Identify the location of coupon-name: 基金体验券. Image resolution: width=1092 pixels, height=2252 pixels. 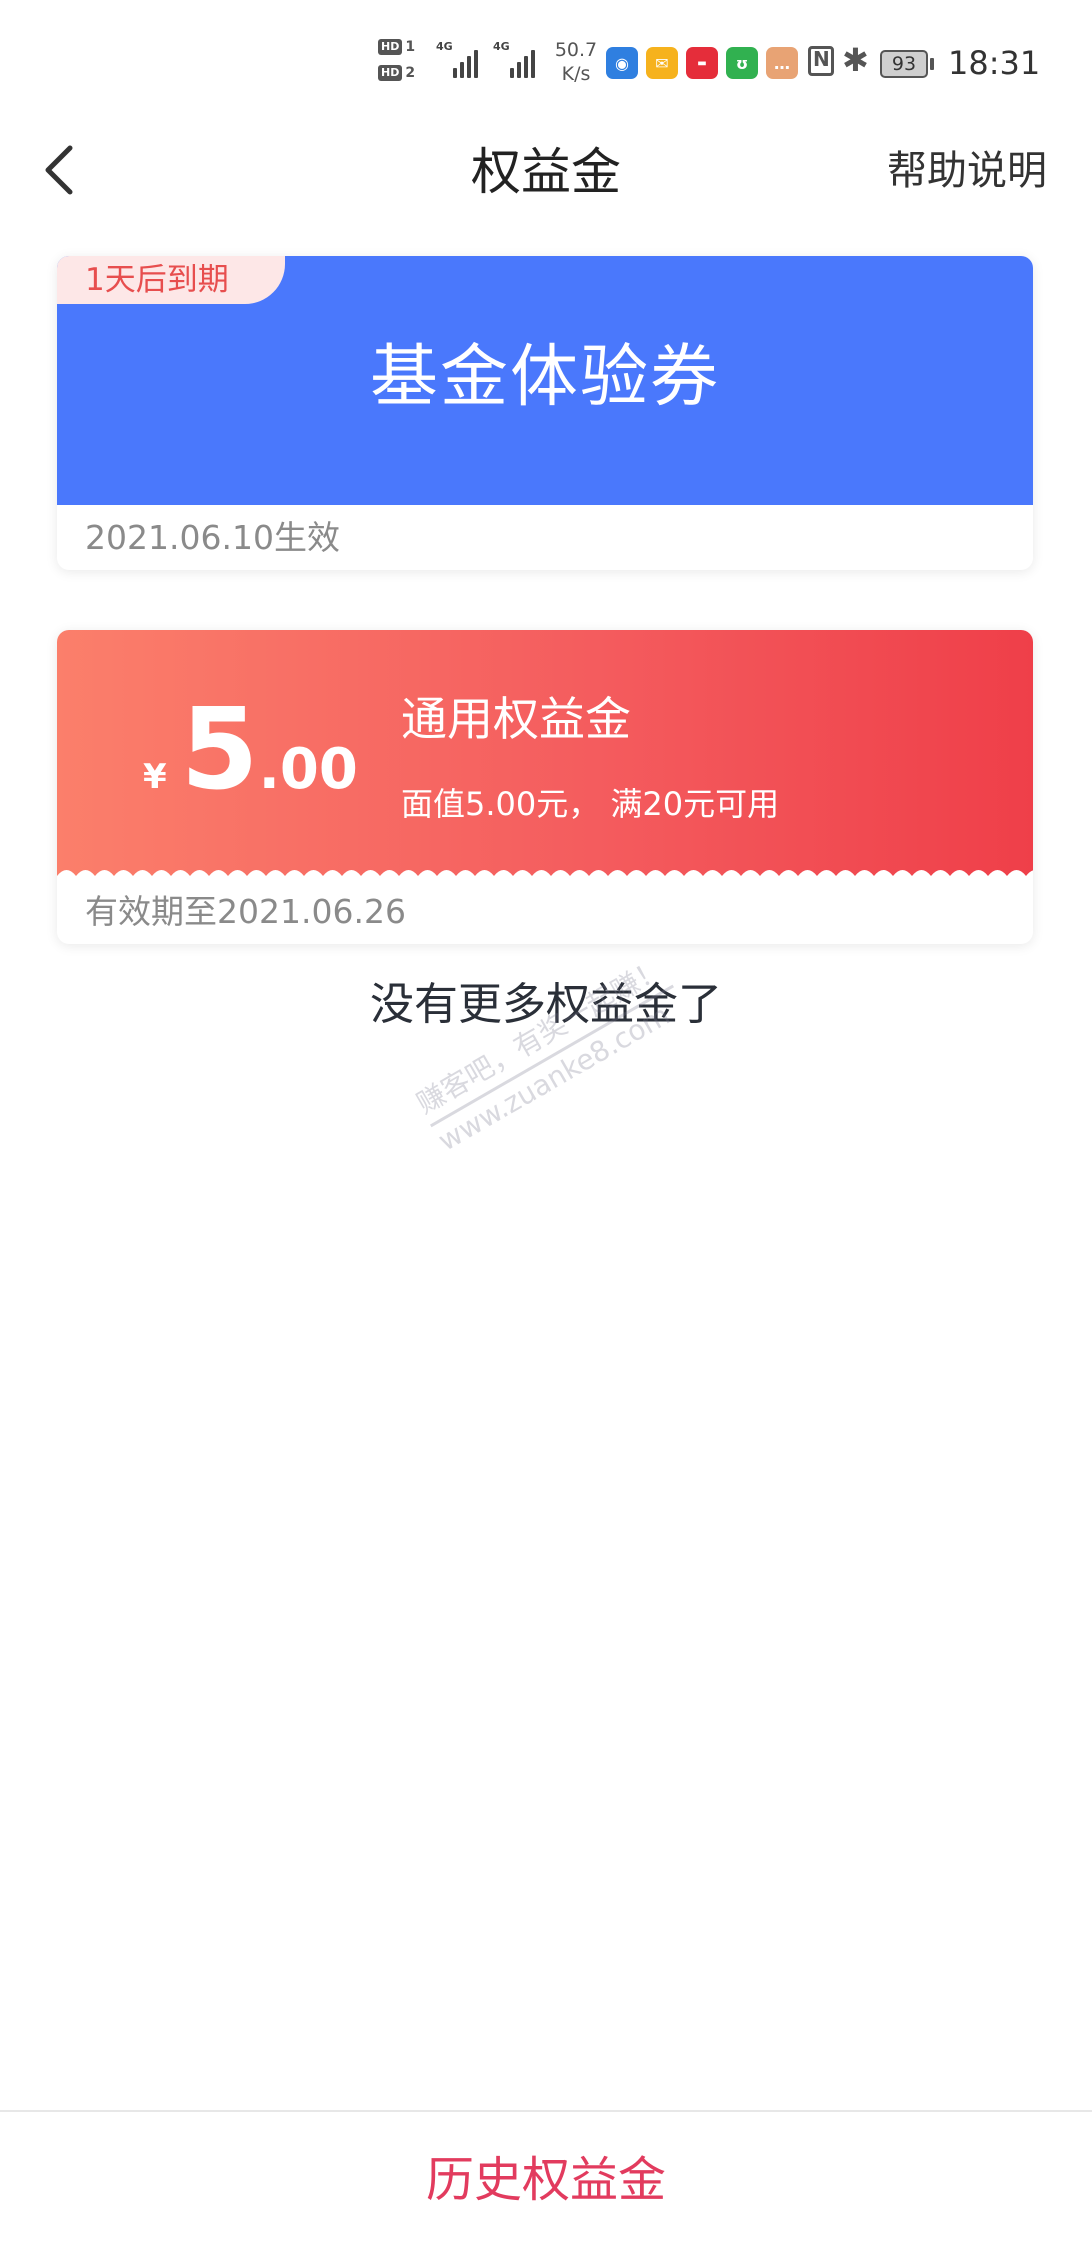
(544, 377).